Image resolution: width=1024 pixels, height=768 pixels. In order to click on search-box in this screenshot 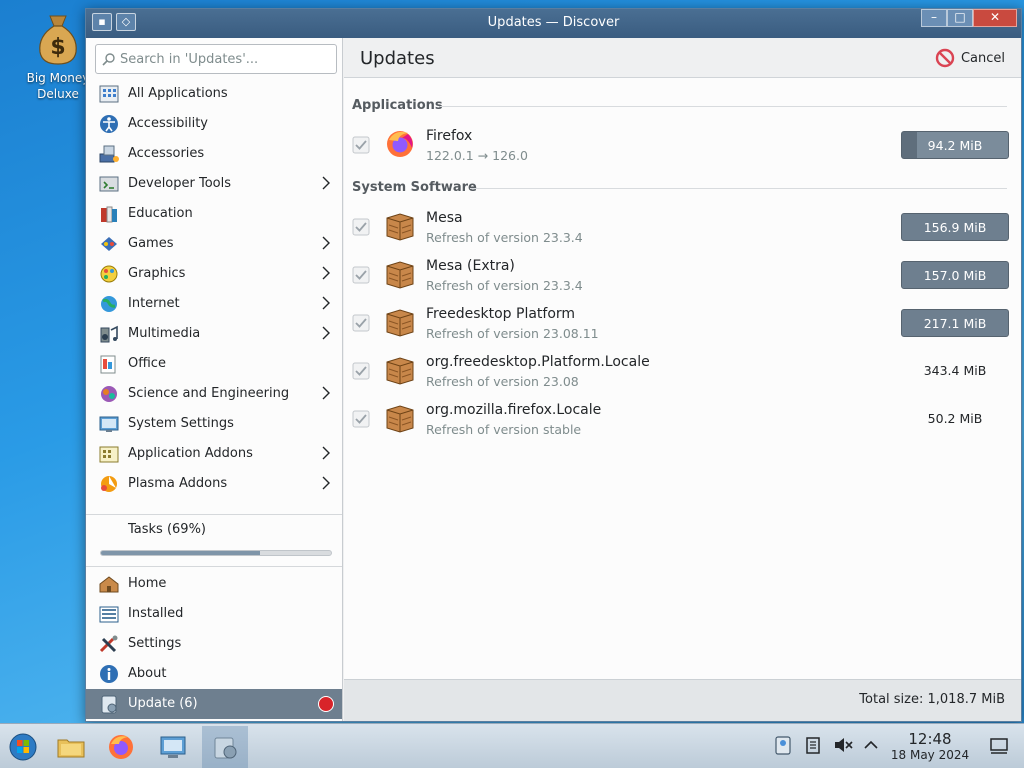, I will do `click(216, 59)`.